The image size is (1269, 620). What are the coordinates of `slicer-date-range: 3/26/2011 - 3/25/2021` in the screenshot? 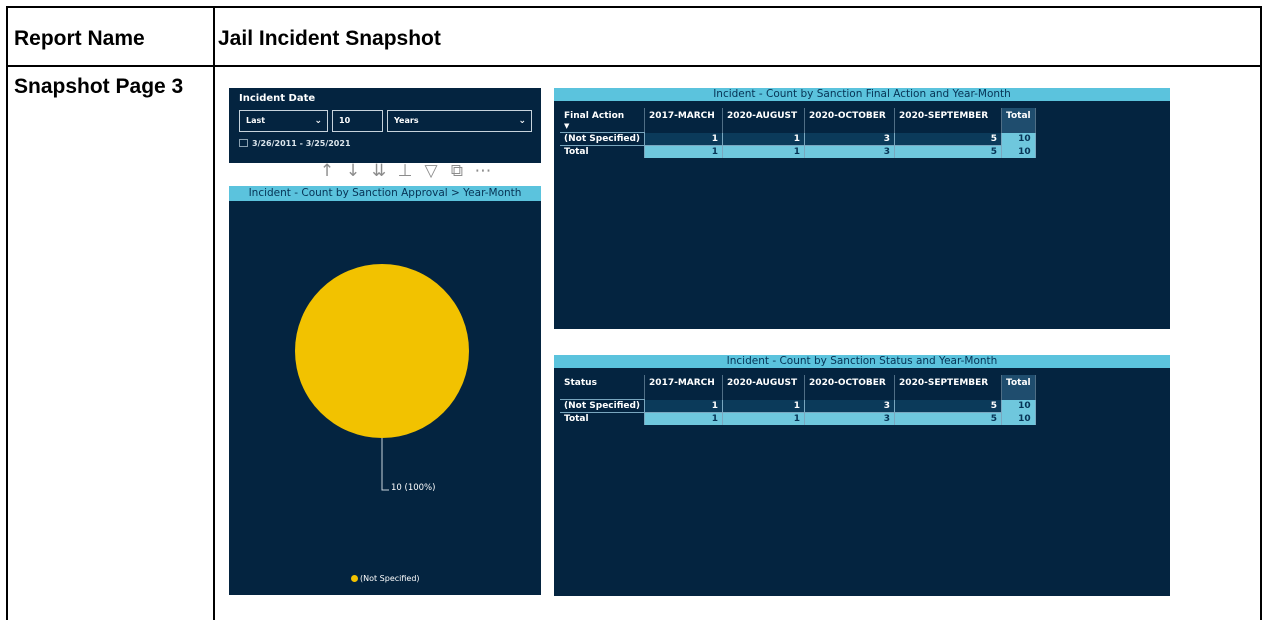 It's located at (295, 143).